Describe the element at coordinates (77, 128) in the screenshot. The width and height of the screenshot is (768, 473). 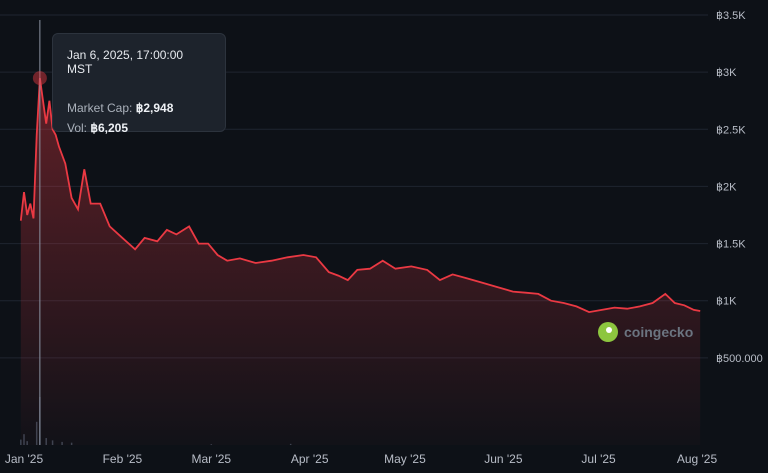
I see `tooltip-vol-label: Vol:` at that location.